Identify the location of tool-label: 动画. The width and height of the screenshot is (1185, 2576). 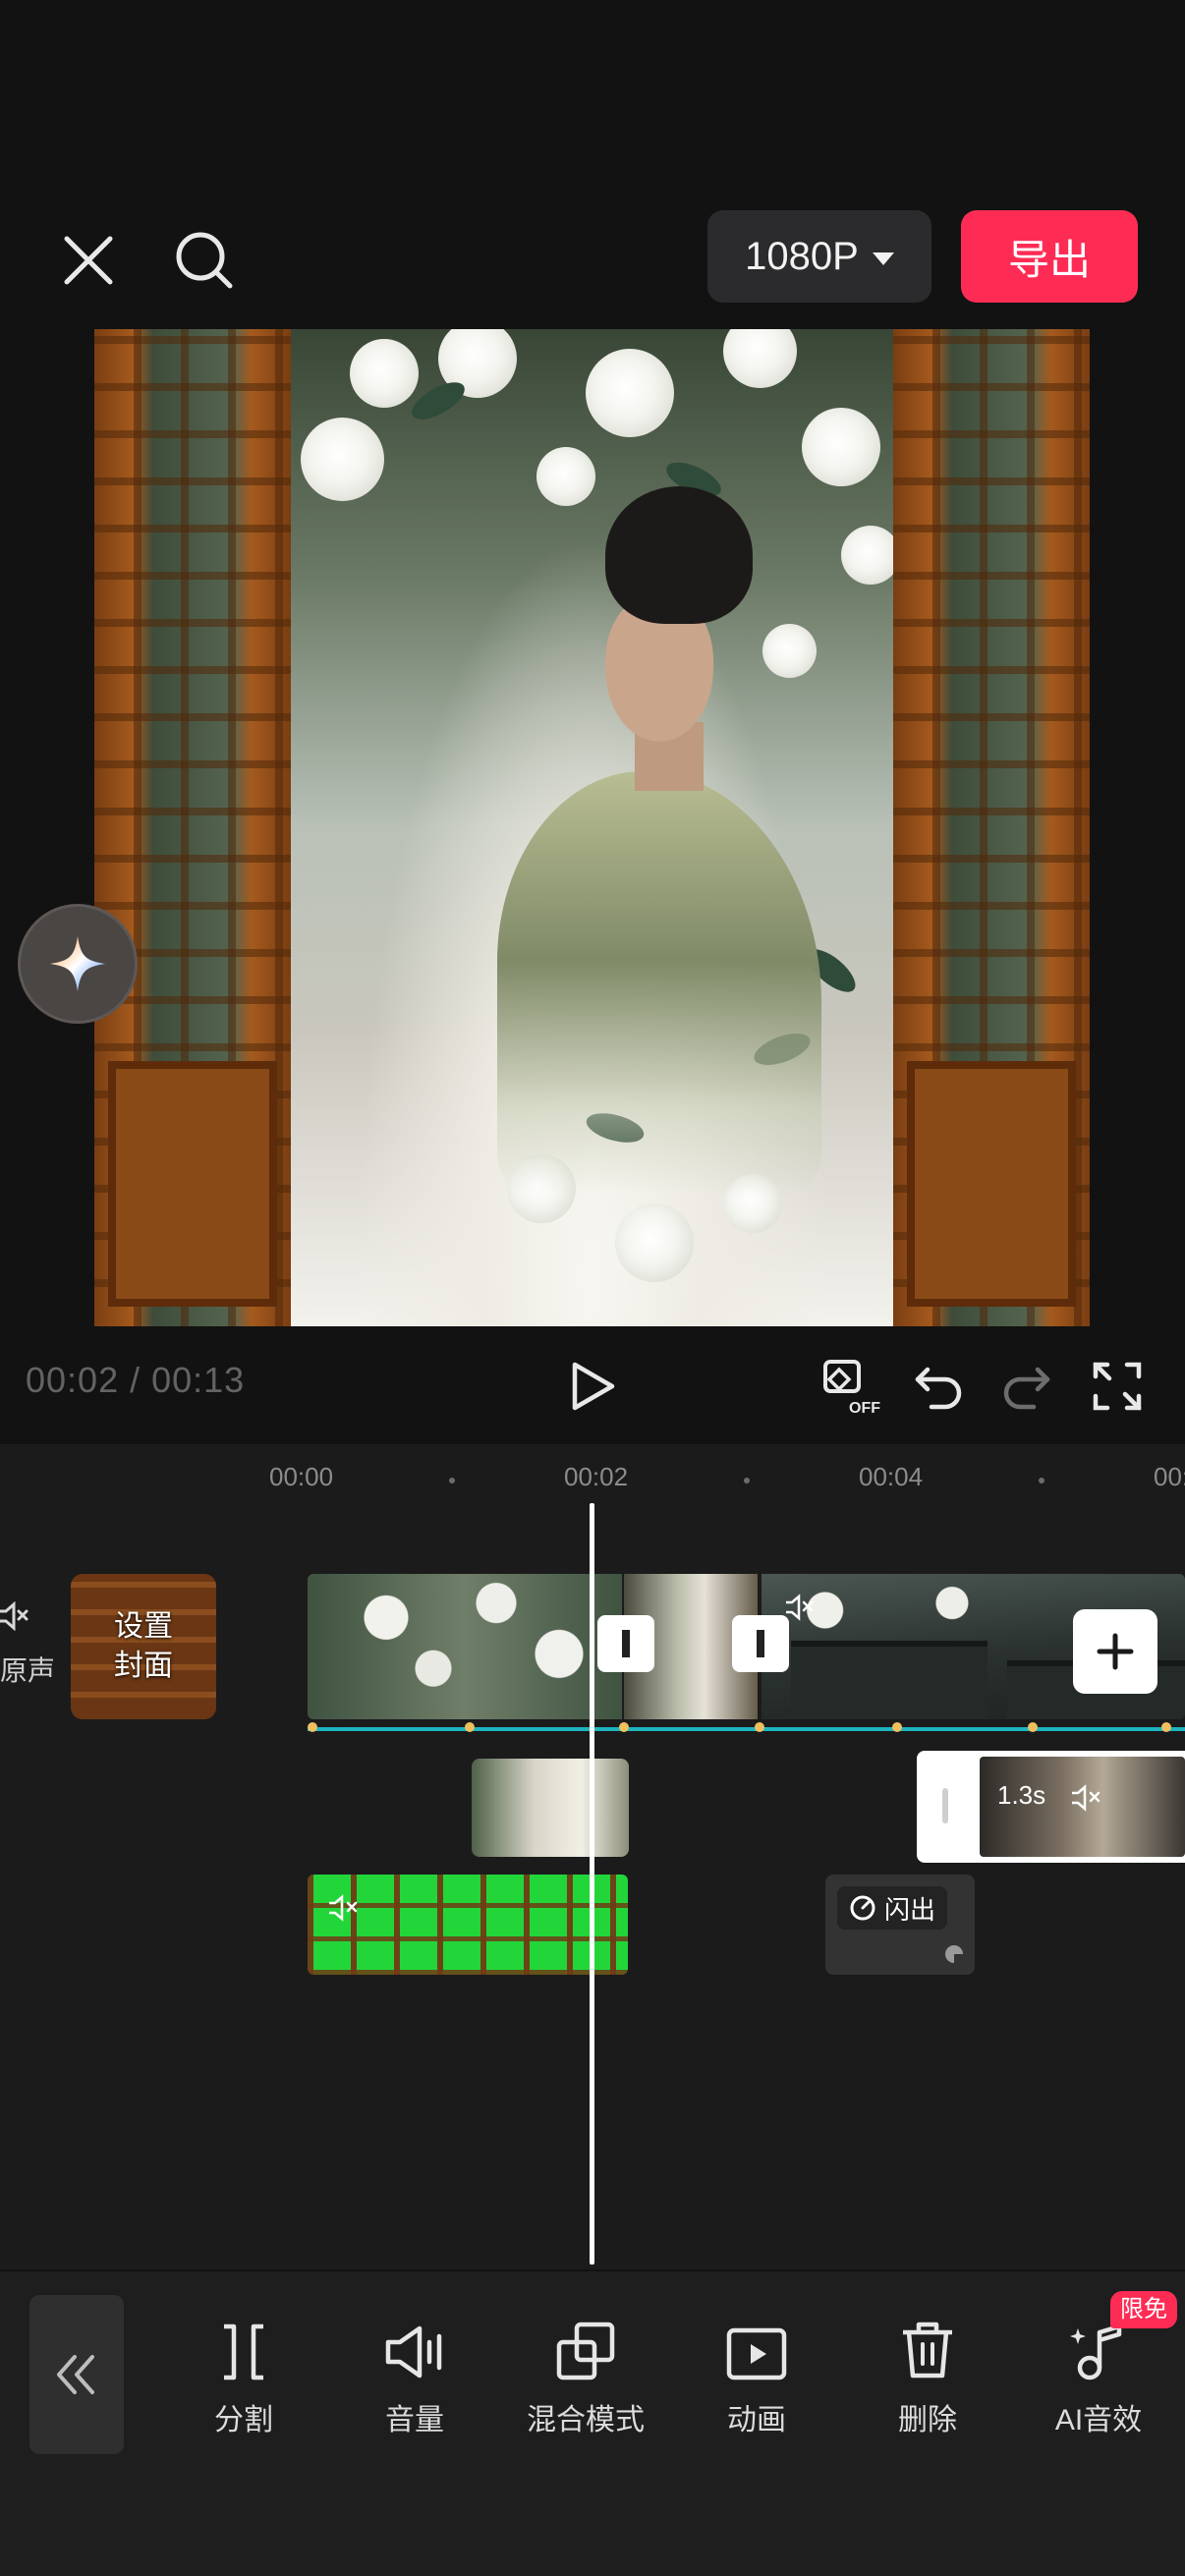
(757, 2420).